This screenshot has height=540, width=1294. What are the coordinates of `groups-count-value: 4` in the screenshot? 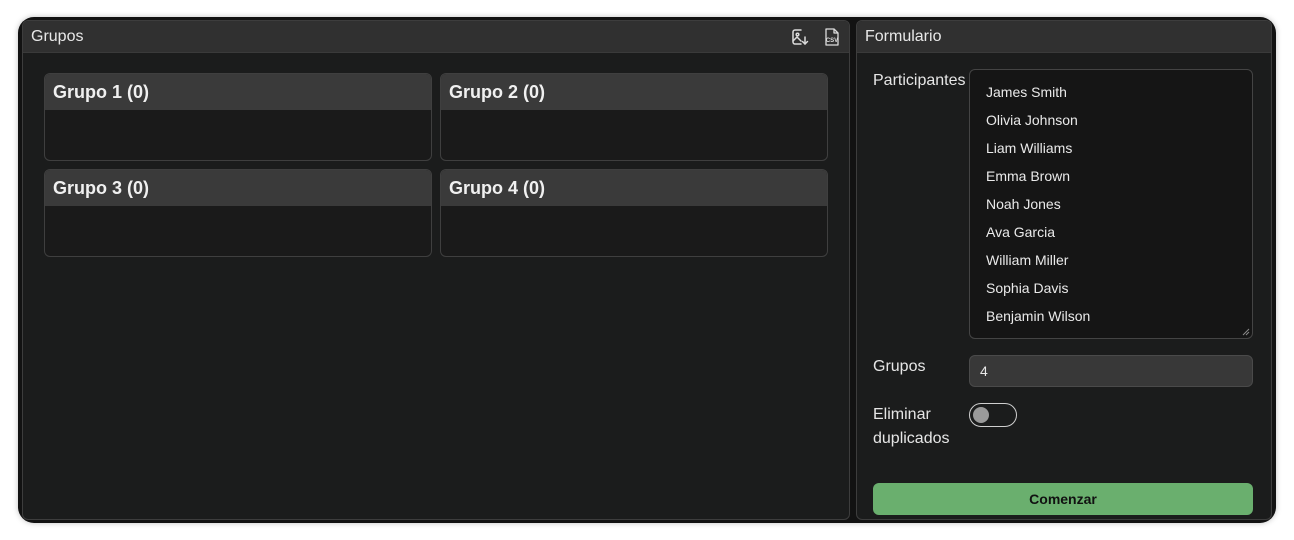 It's located at (984, 371).